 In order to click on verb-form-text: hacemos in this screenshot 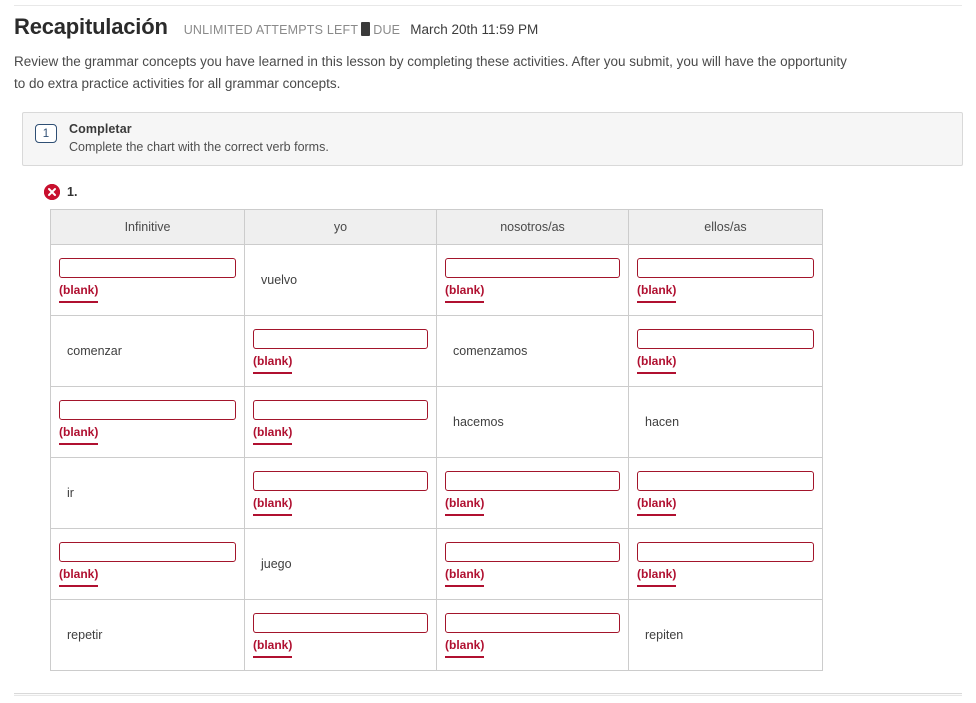, I will do `click(478, 422)`.